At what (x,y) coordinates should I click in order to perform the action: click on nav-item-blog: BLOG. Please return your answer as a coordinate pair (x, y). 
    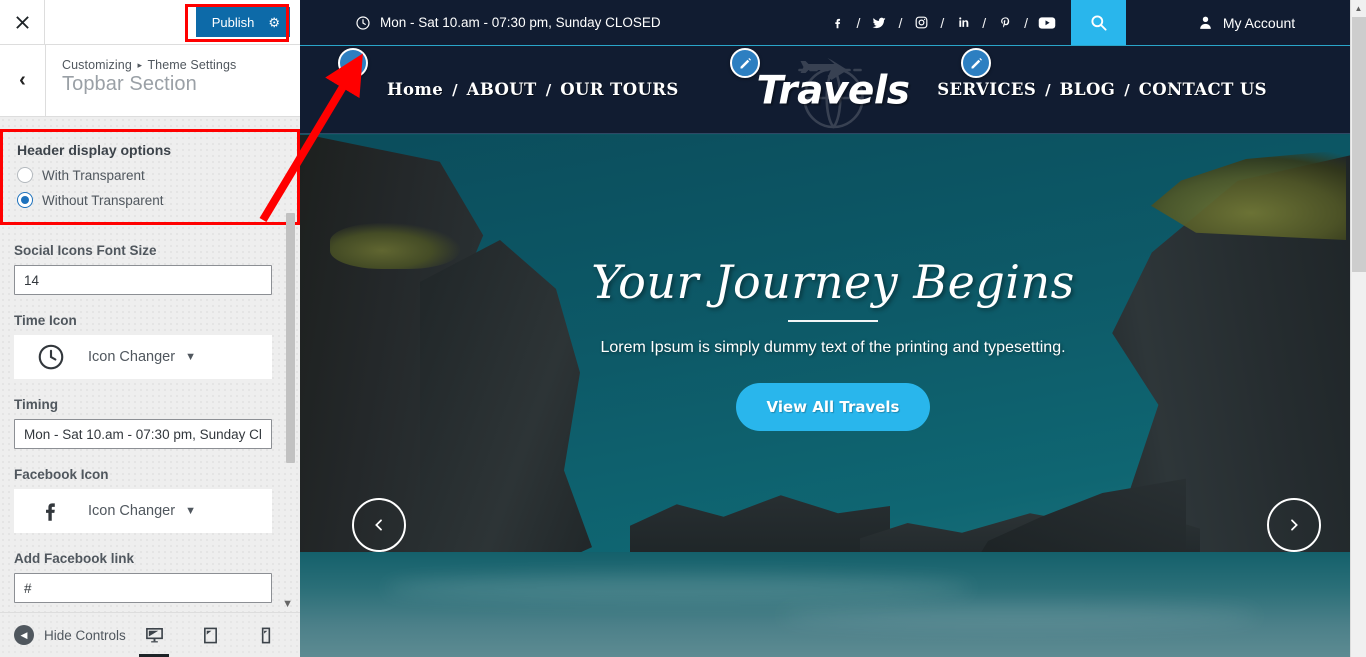
    Looking at the image, I should click on (1088, 89).